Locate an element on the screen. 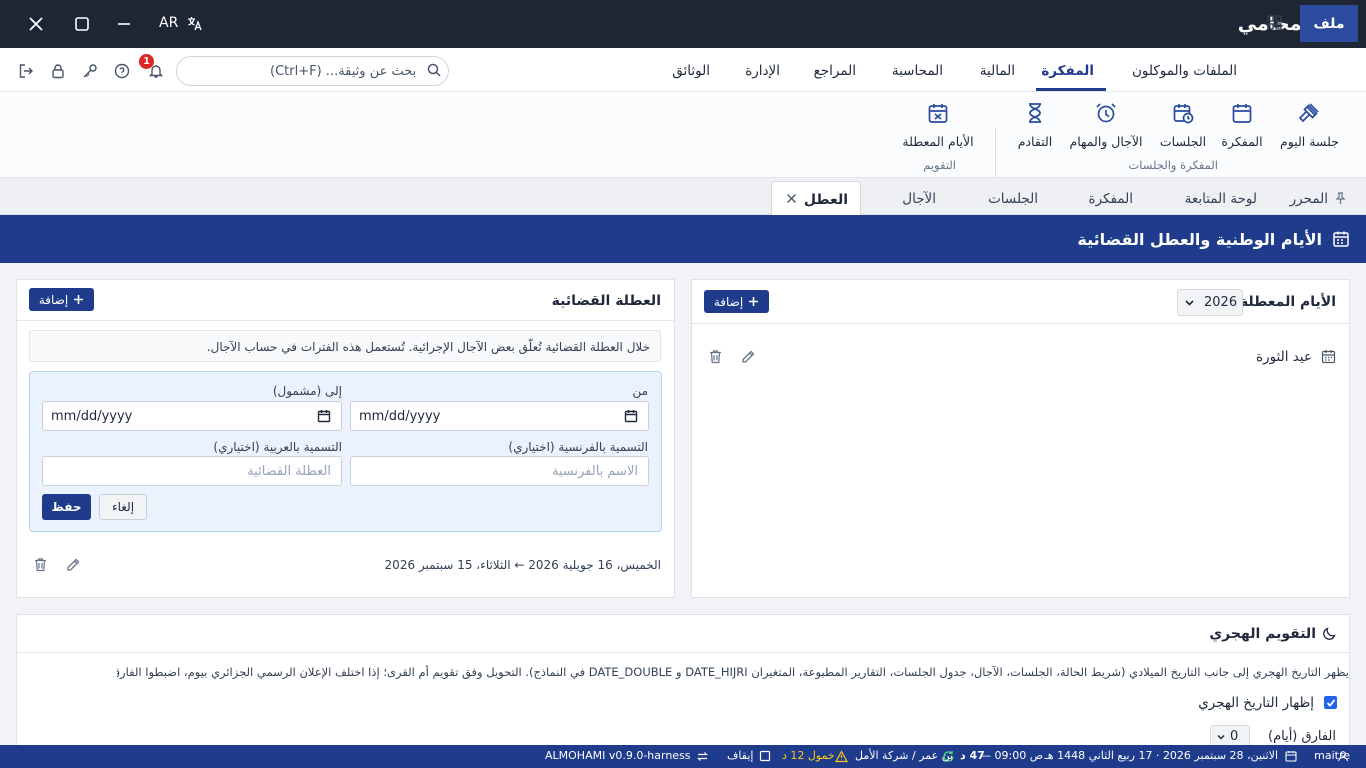 The image size is (1366, 768). help-icon is located at coordinates (122, 71).